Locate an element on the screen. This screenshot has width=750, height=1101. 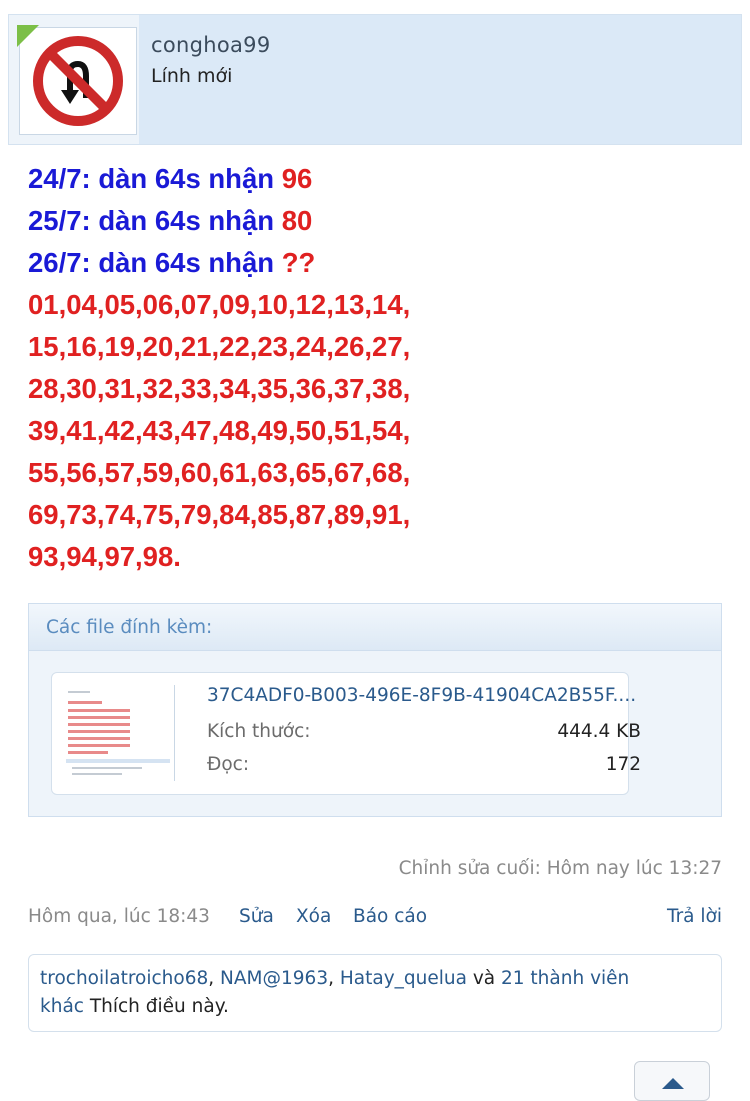
liker-link: trochoilatroicho68 is located at coordinates (124, 978).